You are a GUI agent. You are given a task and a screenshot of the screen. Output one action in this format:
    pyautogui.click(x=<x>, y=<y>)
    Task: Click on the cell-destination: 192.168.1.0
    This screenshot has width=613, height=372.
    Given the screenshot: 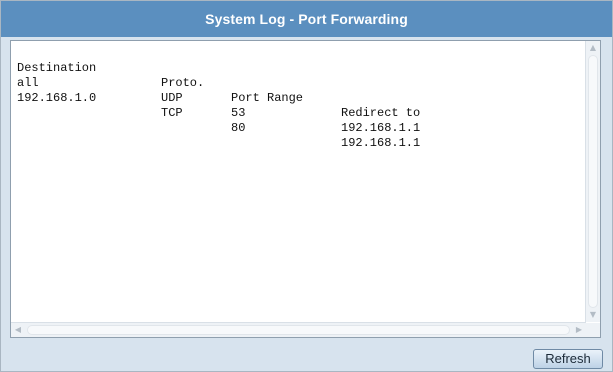 What is the action you would take?
    pyautogui.click(x=57, y=98)
    